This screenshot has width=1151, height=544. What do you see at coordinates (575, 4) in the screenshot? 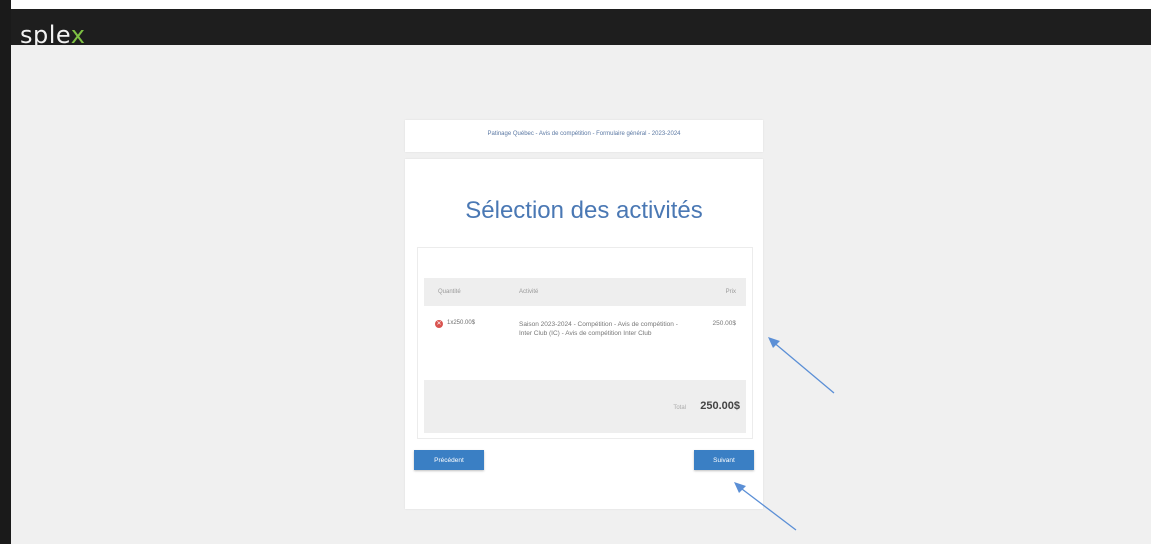
I see `screen-top-margin` at bounding box center [575, 4].